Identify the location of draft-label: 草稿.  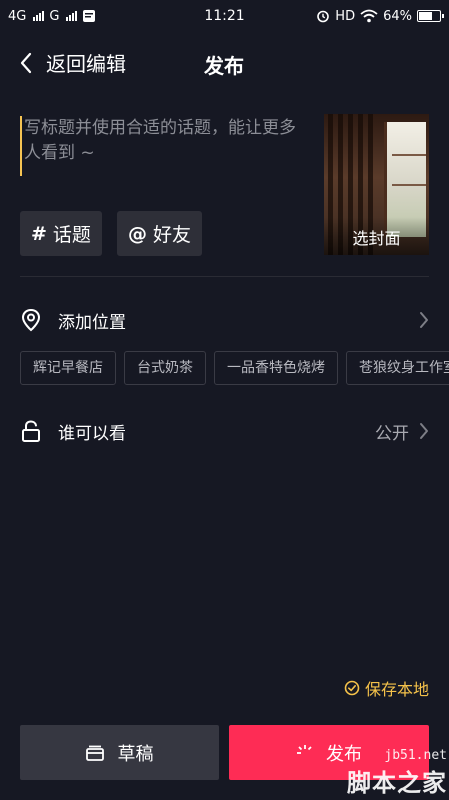
(135, 754).